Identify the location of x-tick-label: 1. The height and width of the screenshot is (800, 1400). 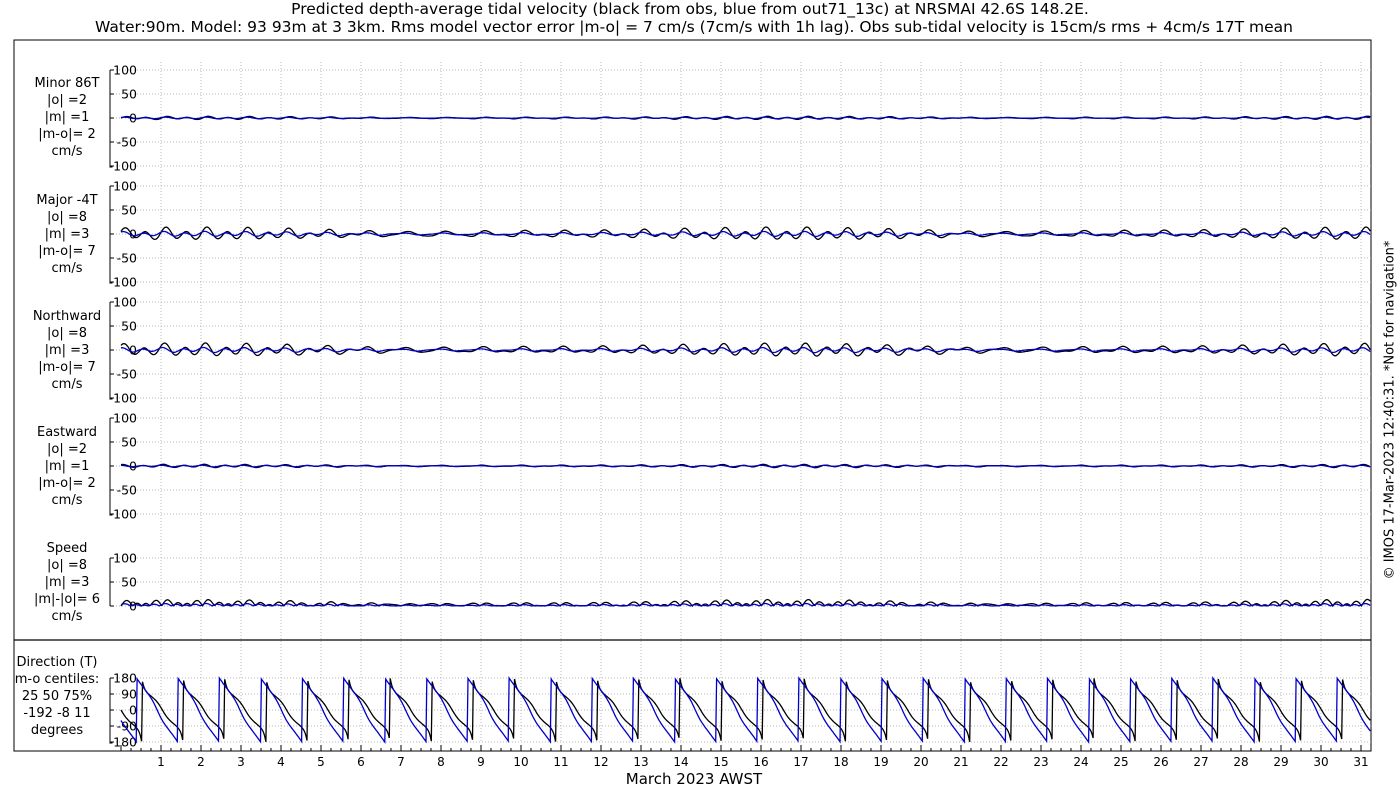
(161, 762).